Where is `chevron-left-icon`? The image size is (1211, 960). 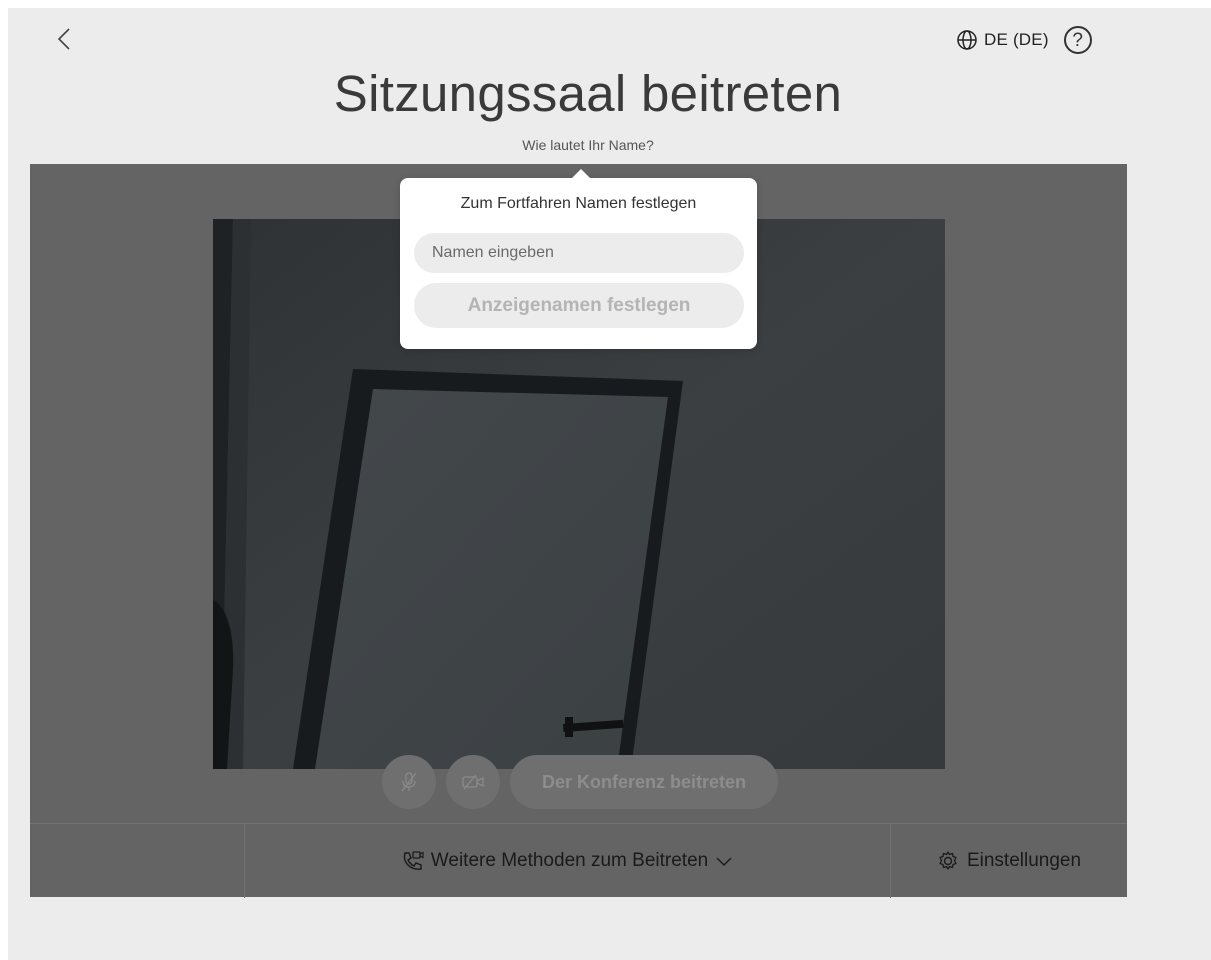
chevron-left-icon is located at coordinates (63, 39).